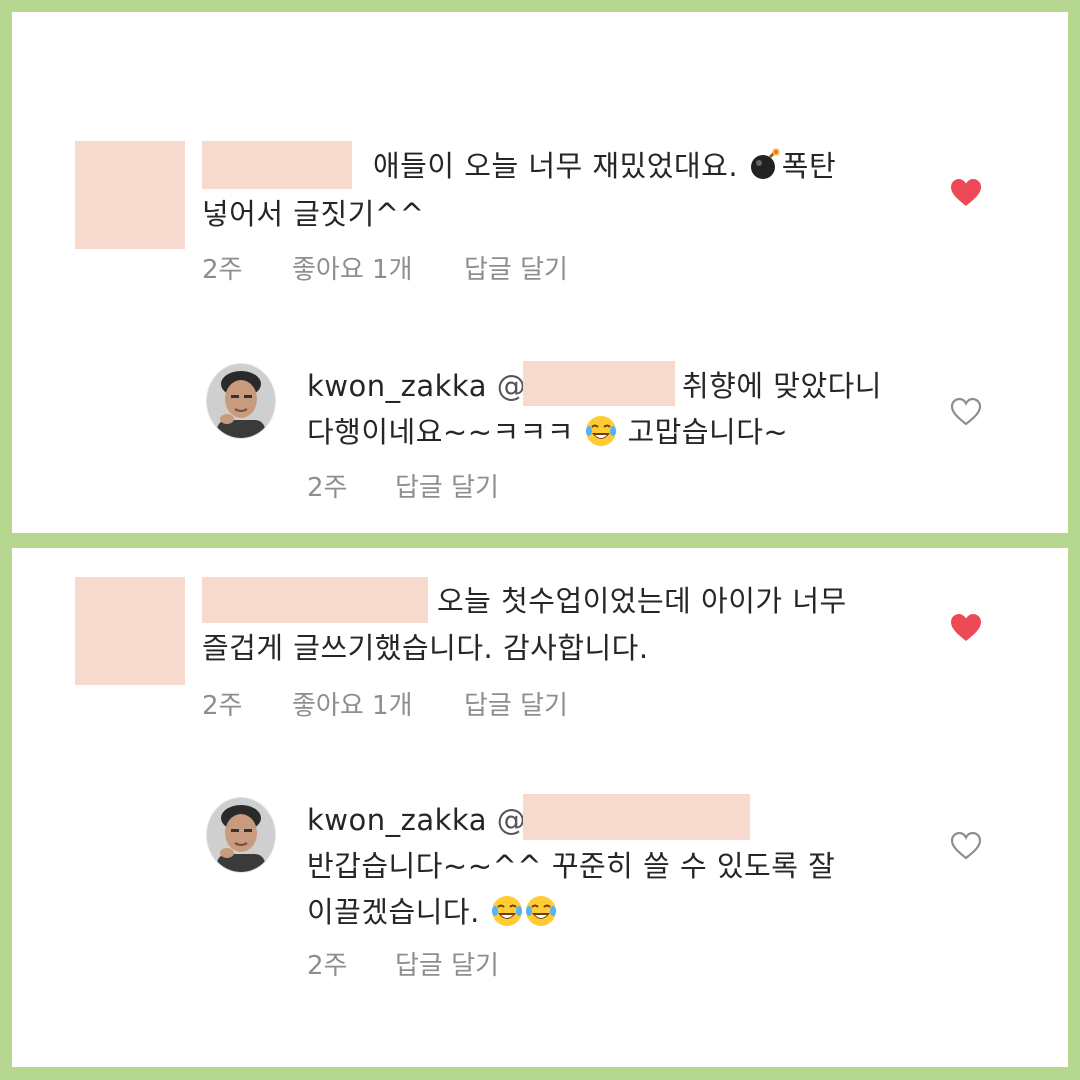  What do you see at coordinates (313, 214) in the screenshot?
I see `comment-text-line-2: 넣어서 글짓기^^` at bounding box center [313, 214].